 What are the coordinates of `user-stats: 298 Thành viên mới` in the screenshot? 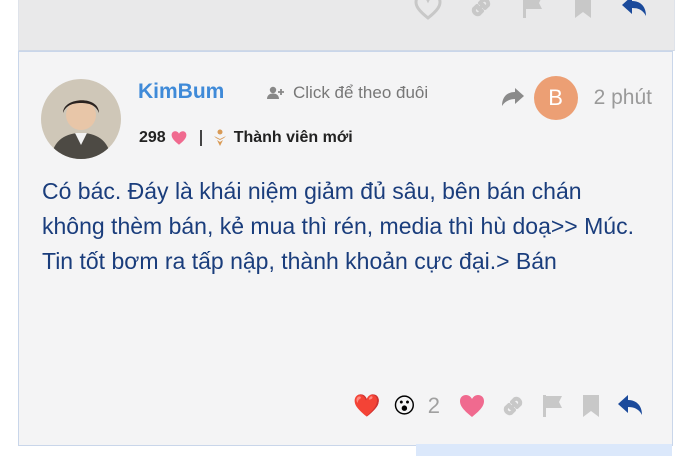 It's located at (246, 138).